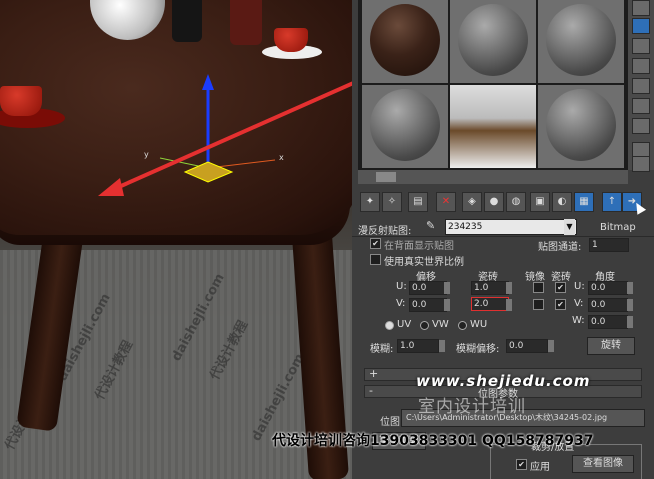 This screenshot has width=654, height=479. What do you see at coordinates (428, 288) in the screenshot?
I see `u-offset-field: 0.0` at bounding box center [428, 288].